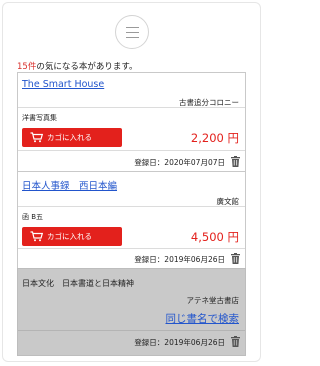 The image size is (320, 366). What do you see at coordinates (69, 185) in the screenshot?
I see `book-title-link: 日本人事録 西日本編` at bounding box center [69, 185].